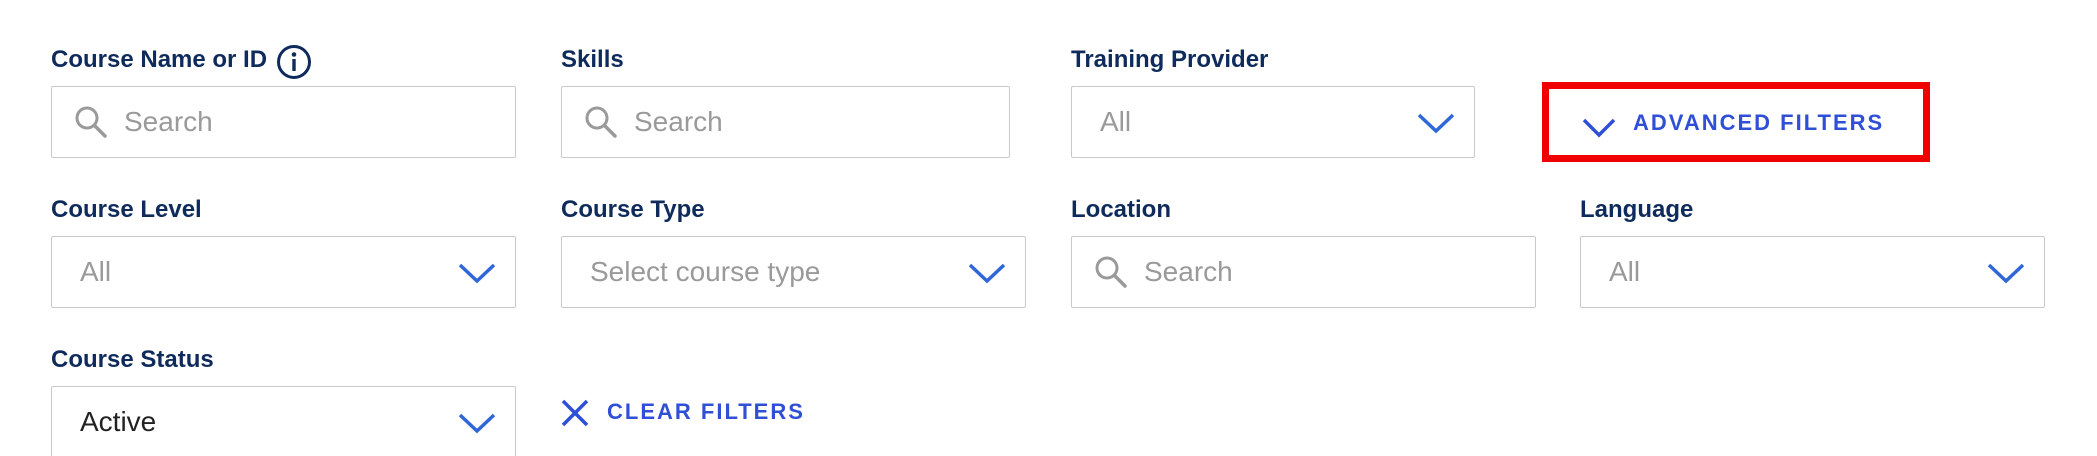 Image resolution: width=2097 pixels, height=456 pixels. I want to click on location-search-input: Search, so click(1303, 272).